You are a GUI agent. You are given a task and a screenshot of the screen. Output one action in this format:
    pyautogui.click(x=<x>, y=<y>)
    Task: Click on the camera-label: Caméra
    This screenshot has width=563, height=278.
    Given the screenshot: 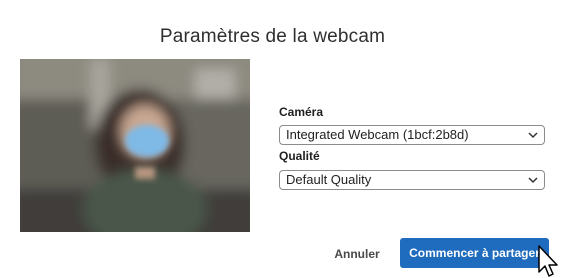 What is the action you would take?
    pyautogui.click(x=301, y=112)
    